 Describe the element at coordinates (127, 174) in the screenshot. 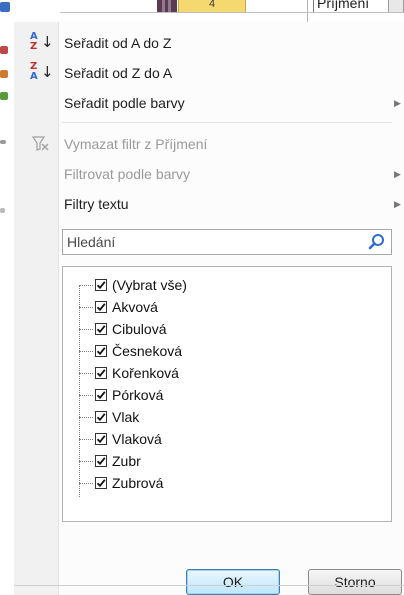

I see `menu-label: Filtrovat podle barvy` at that location.